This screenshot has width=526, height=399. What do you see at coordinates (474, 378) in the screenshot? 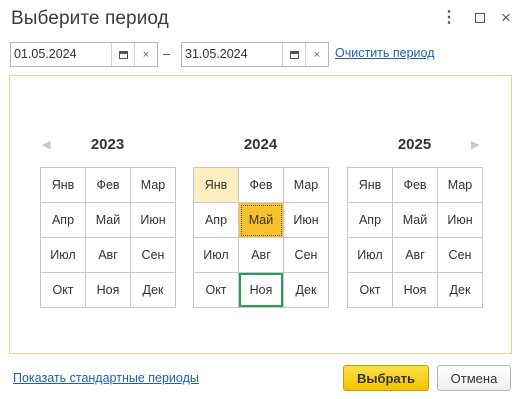
I see `cancel-button: Отмена` at bounding box center [474, 378].